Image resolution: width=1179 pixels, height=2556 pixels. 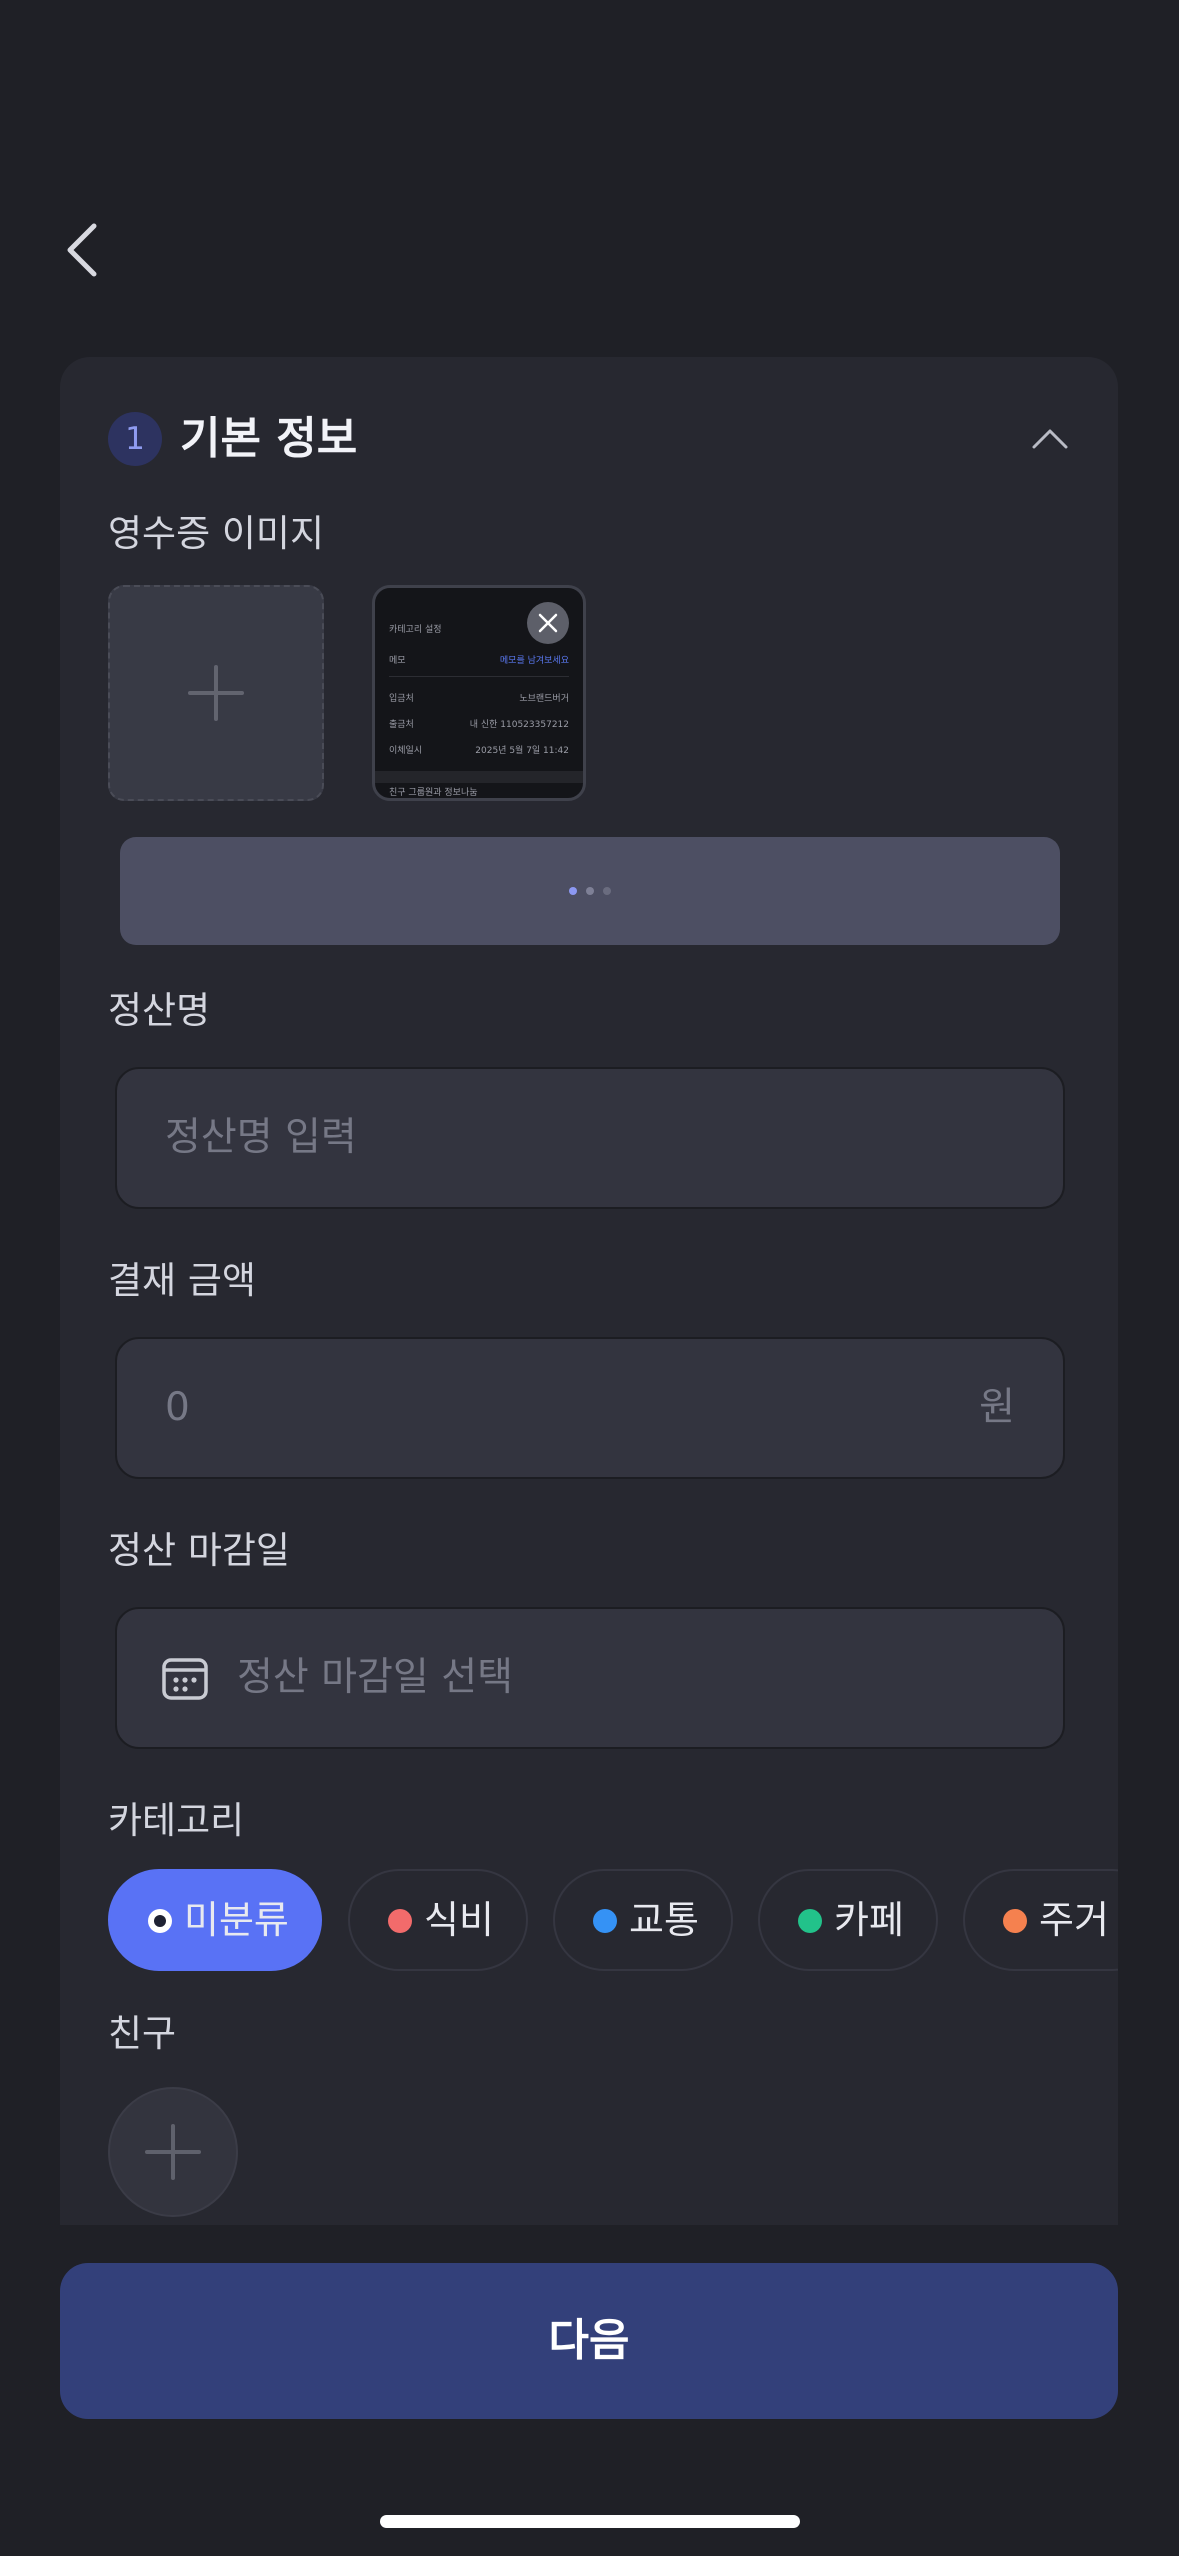 I want to click on amount-placeholder: 0, so click(x=177, y=1407).